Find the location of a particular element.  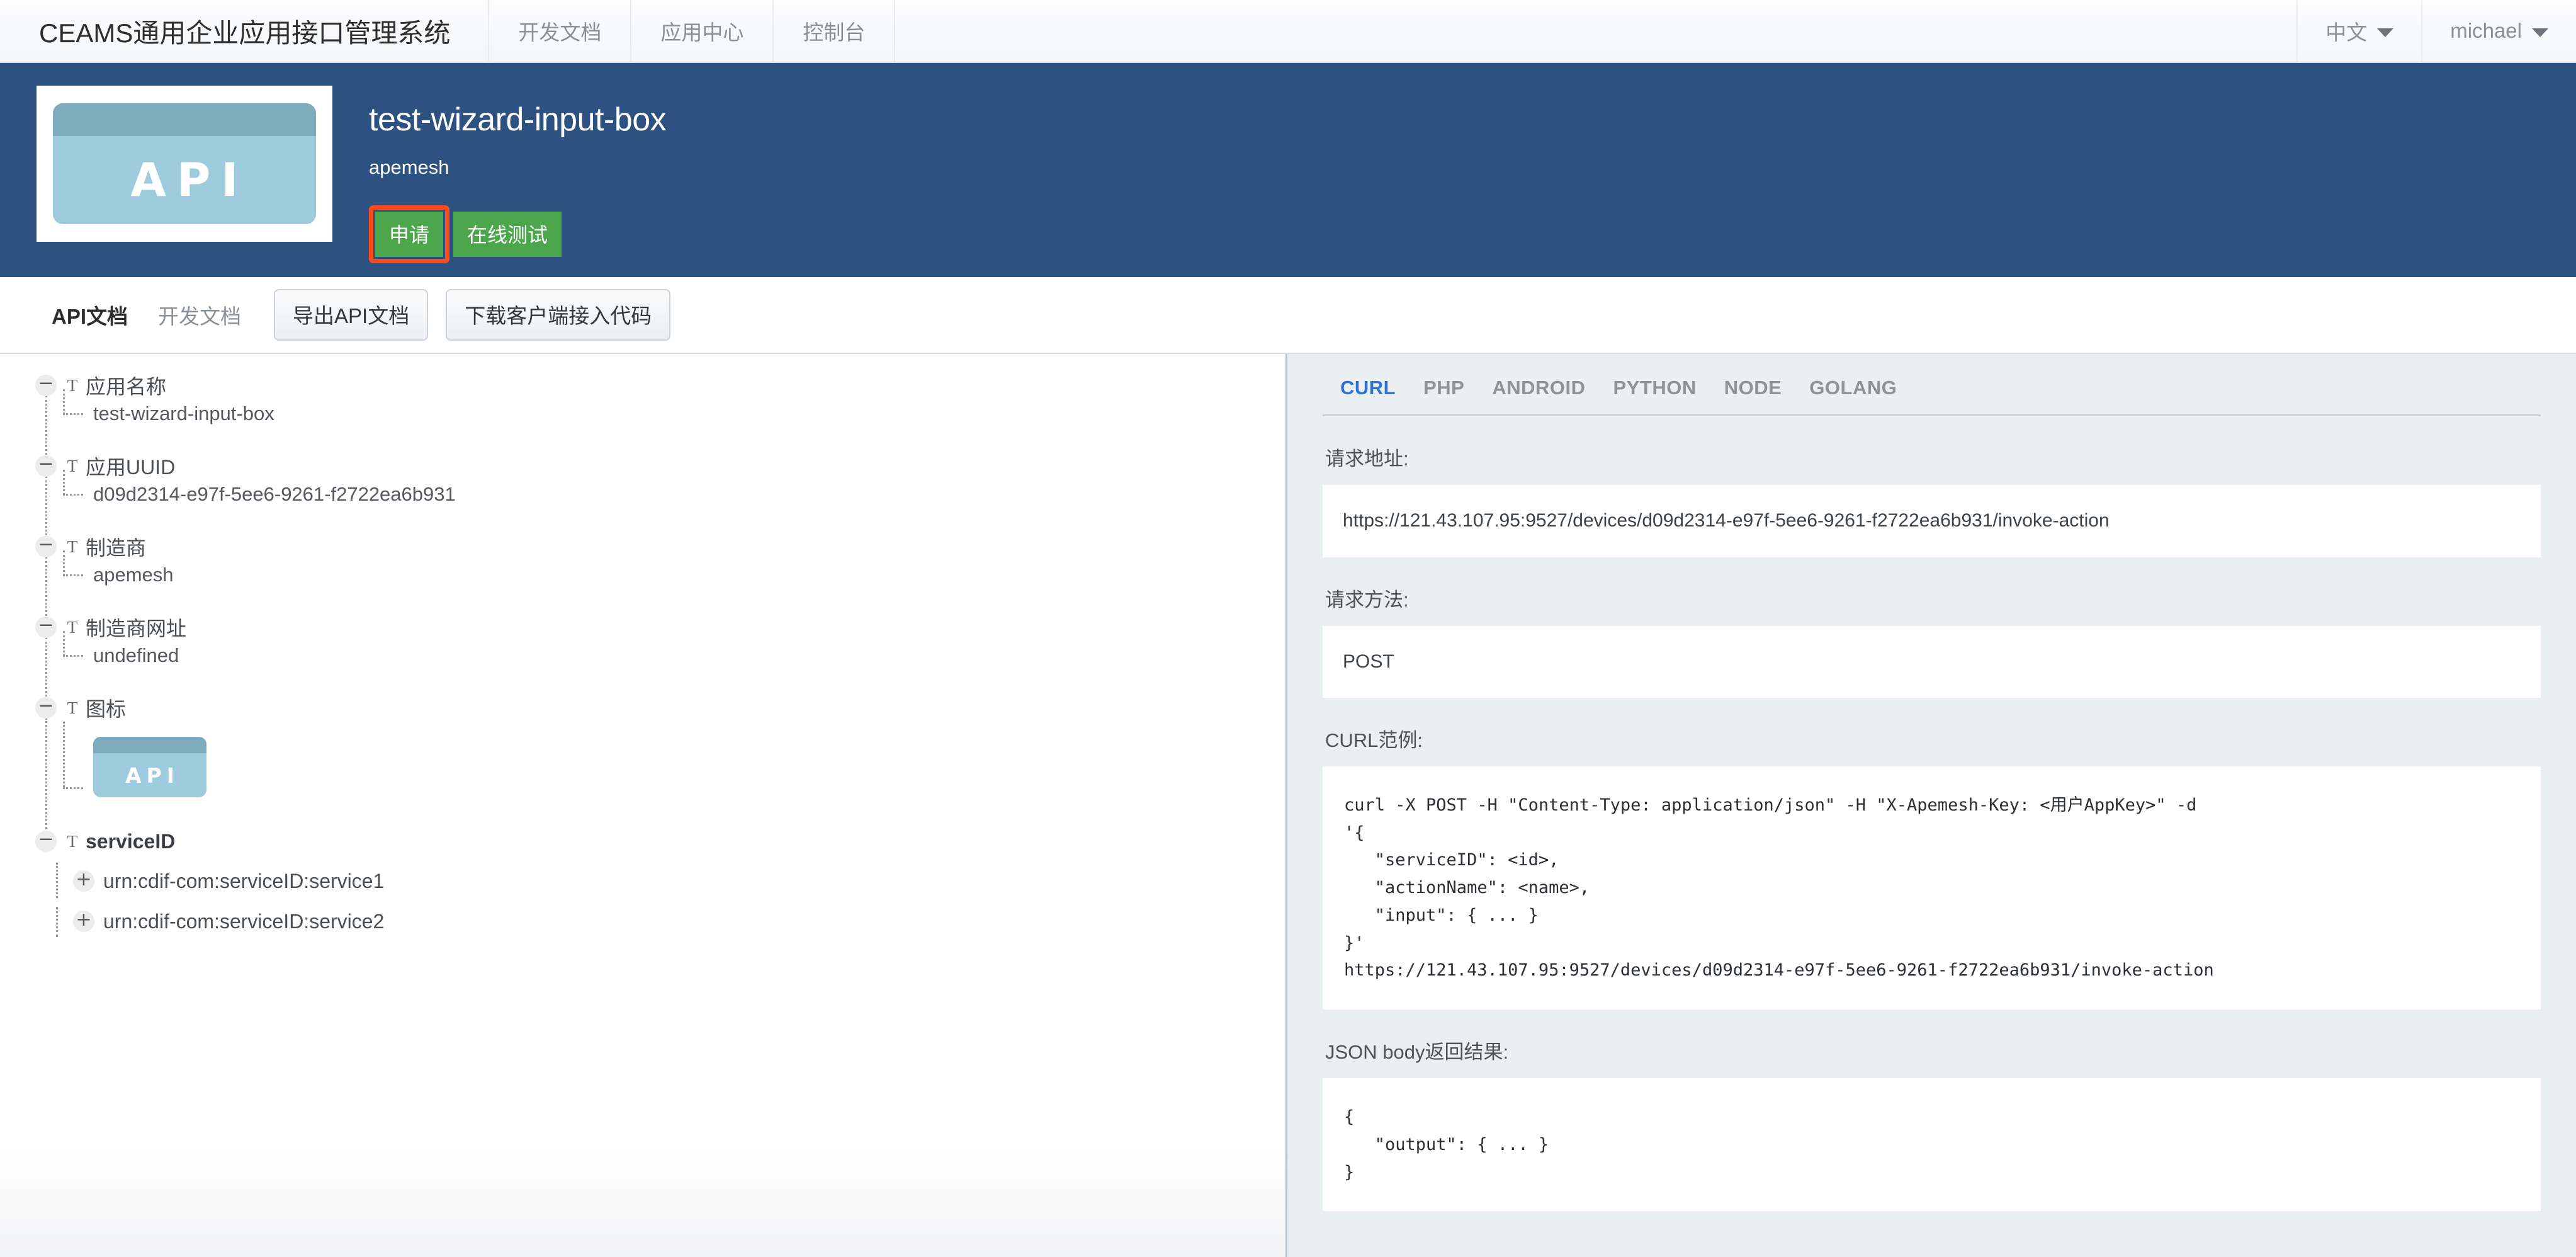

apply-button: 申请 is located at coordinates (409, 234).